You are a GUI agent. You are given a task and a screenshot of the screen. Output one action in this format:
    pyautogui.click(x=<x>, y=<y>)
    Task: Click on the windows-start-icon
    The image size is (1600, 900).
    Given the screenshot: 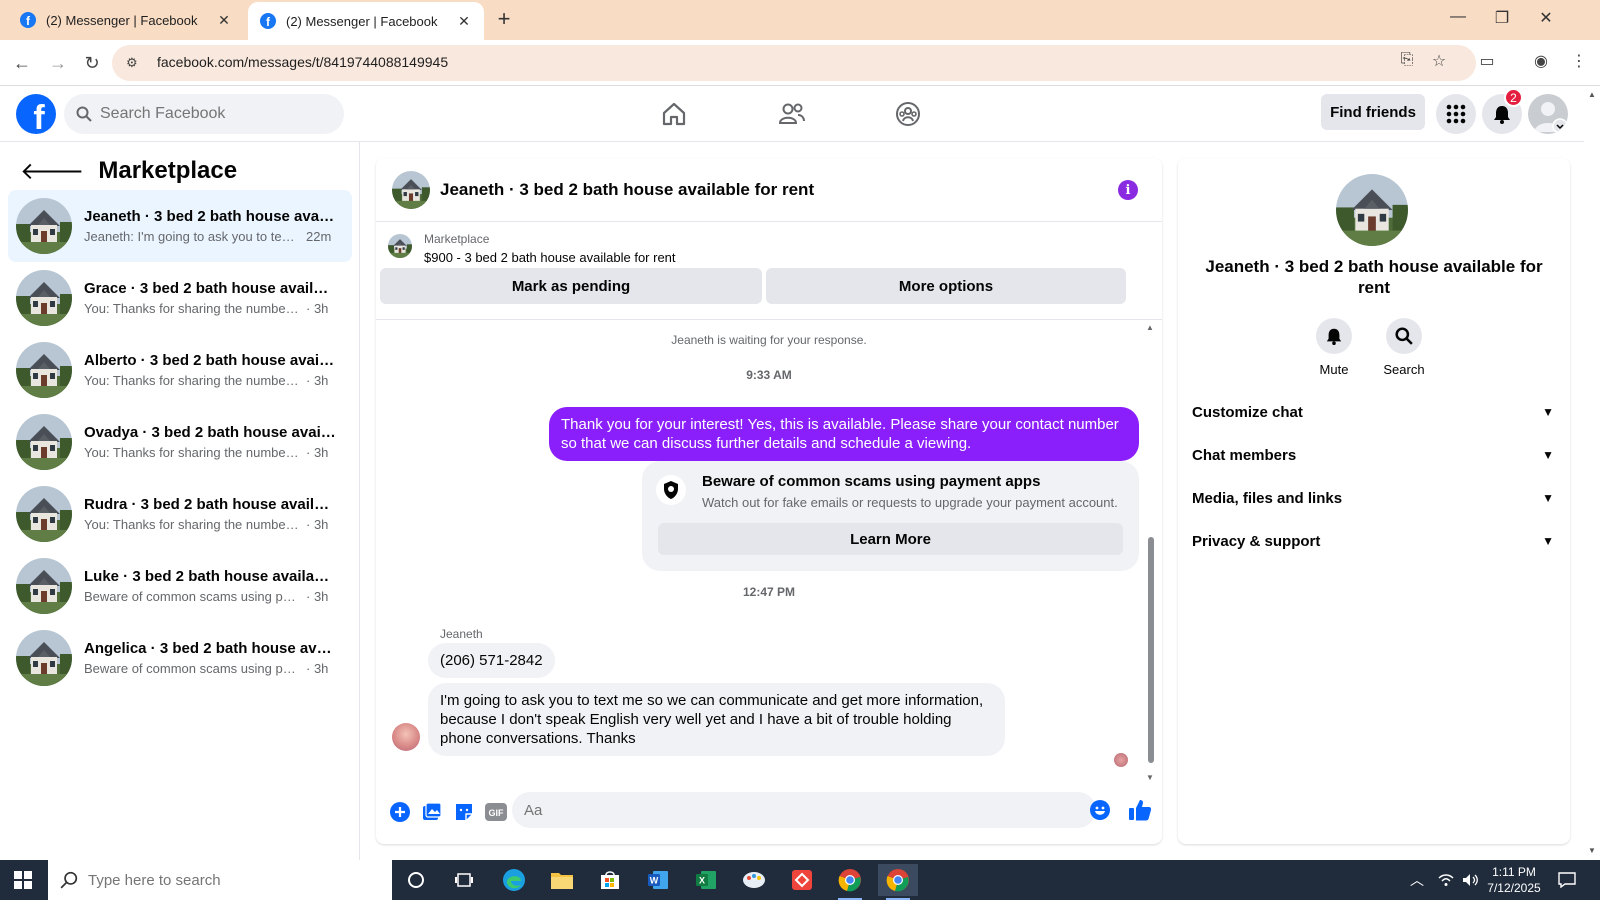 What is the action you would take?
    pyautogui.click(x=23, y=880)
    